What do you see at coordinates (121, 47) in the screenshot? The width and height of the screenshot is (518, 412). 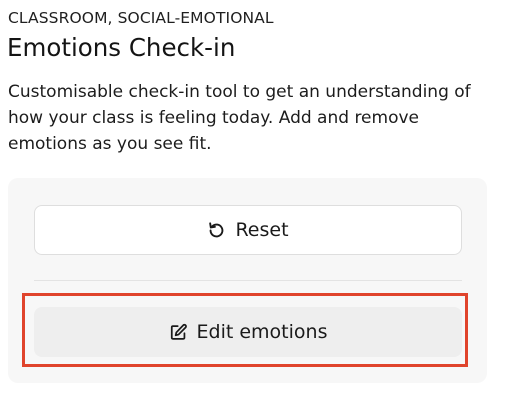 I see `page-title: Emotions Check-in` at bounding box center [121, 47].